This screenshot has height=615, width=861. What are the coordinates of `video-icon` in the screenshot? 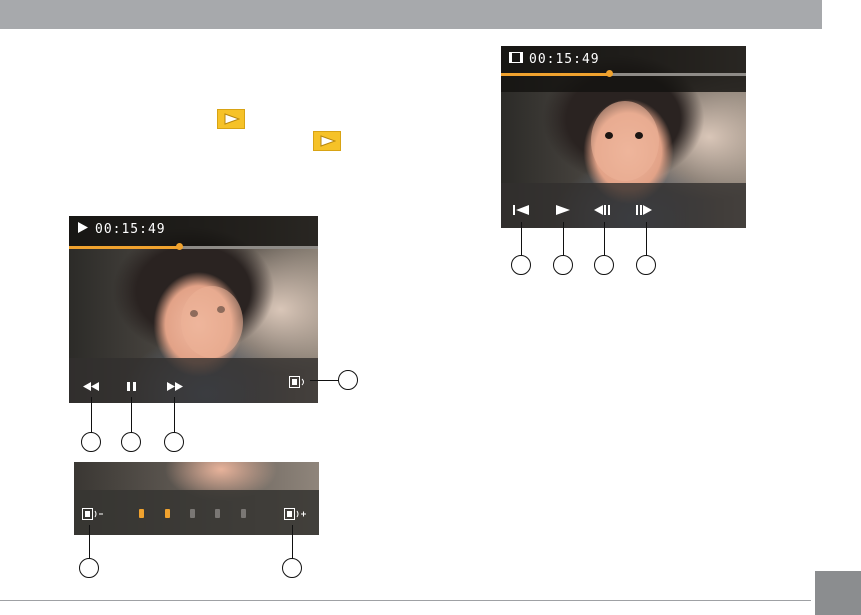 It's located at (516, 59).